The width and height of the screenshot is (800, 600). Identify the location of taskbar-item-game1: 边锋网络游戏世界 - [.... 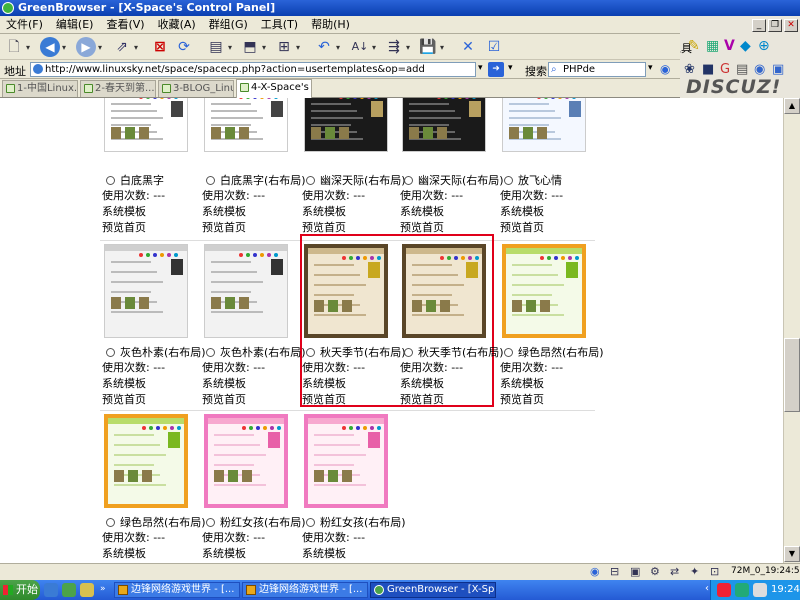
(177, 590).